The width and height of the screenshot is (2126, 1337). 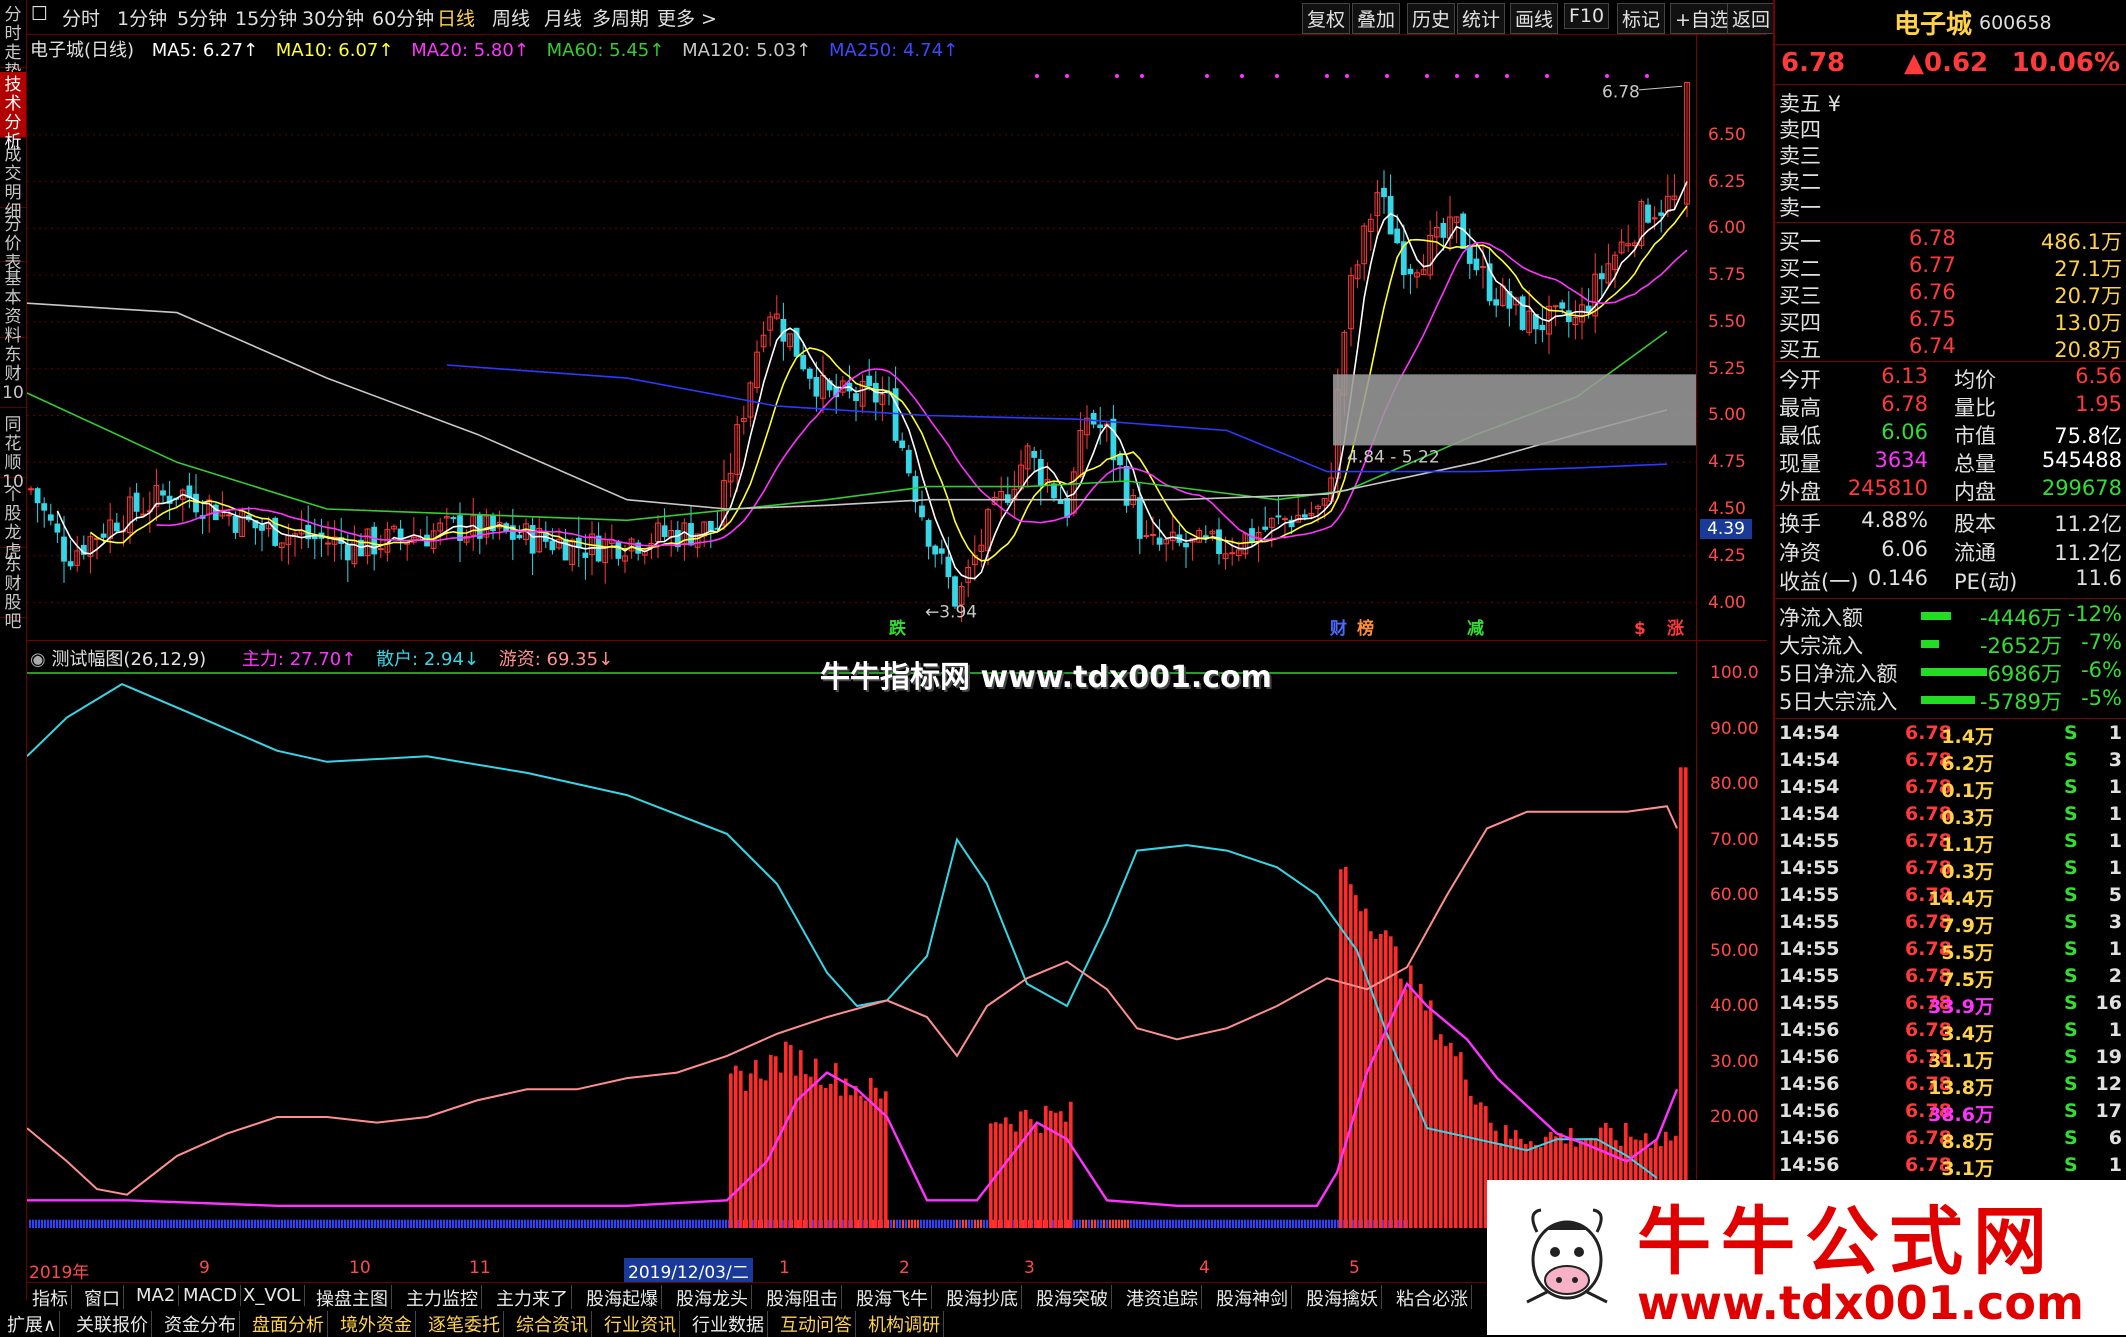 What do you see at coordinates (266, 17) in the screenshot?
I see `period-3: 15分钟` at bounding box center [266, 17].